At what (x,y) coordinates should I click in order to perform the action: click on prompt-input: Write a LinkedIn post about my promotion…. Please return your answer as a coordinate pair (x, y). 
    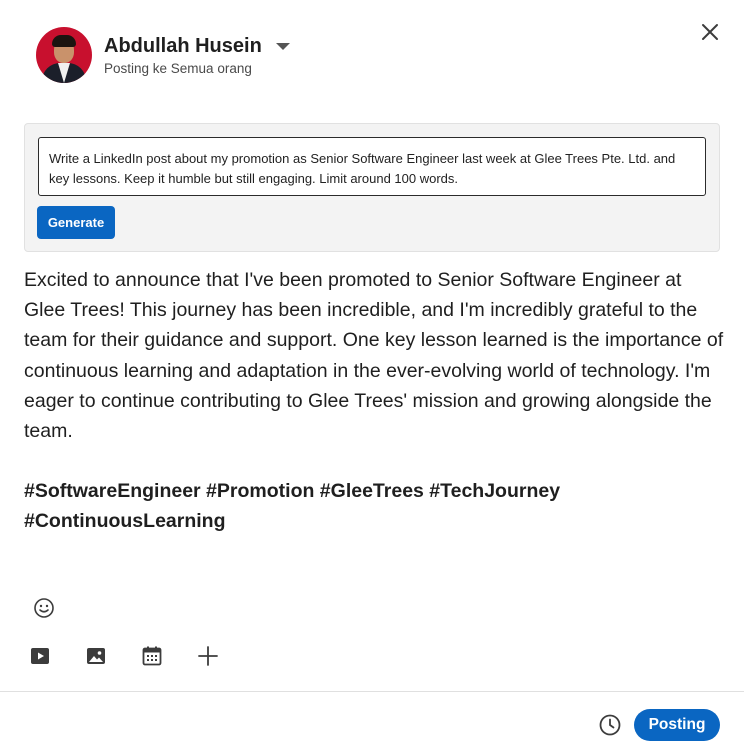
    Looking at the image, I should click on (372, 166).